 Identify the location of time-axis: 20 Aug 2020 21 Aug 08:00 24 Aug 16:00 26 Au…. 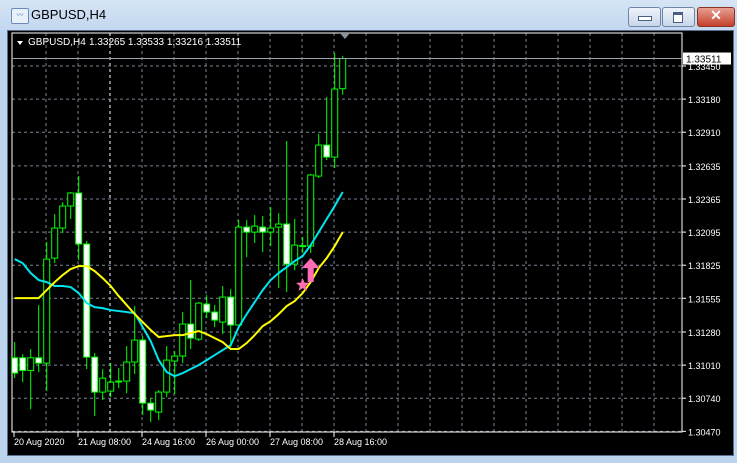
(200, 439).